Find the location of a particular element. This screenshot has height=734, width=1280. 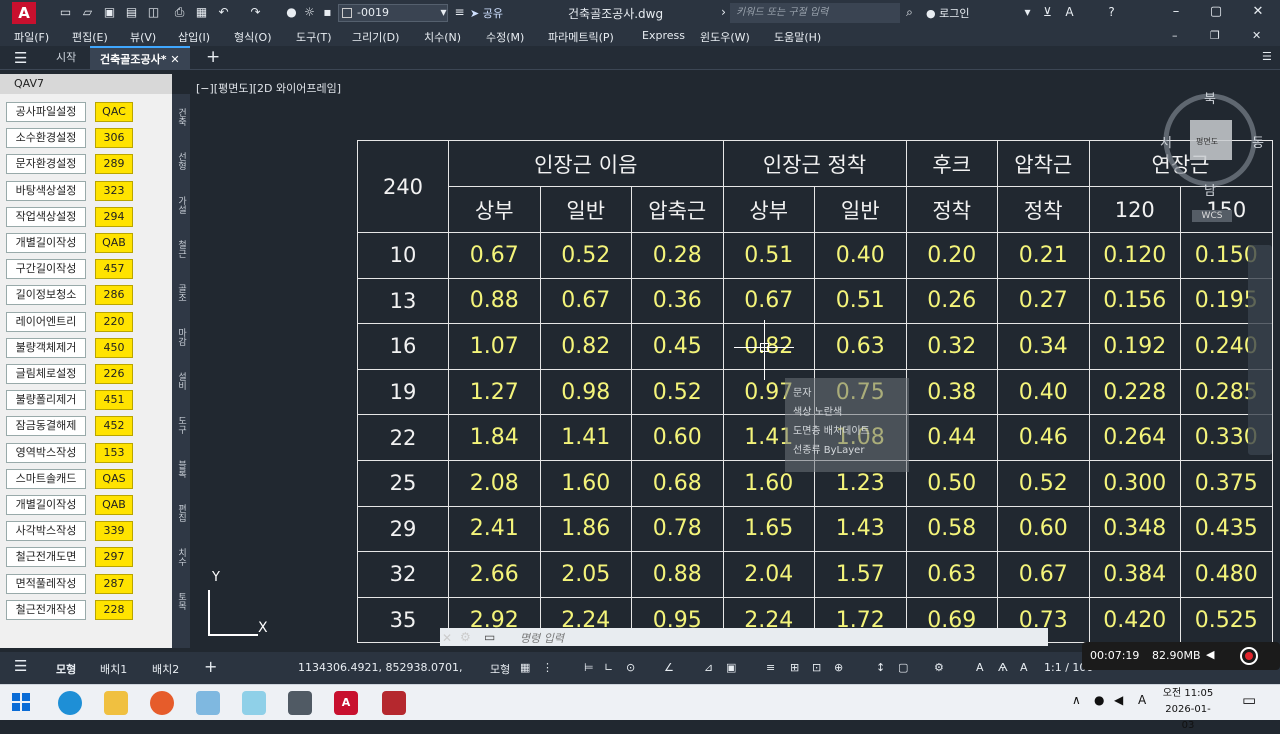

hamburger-menu-icon: ☰ is located at coordinates (20, 58).